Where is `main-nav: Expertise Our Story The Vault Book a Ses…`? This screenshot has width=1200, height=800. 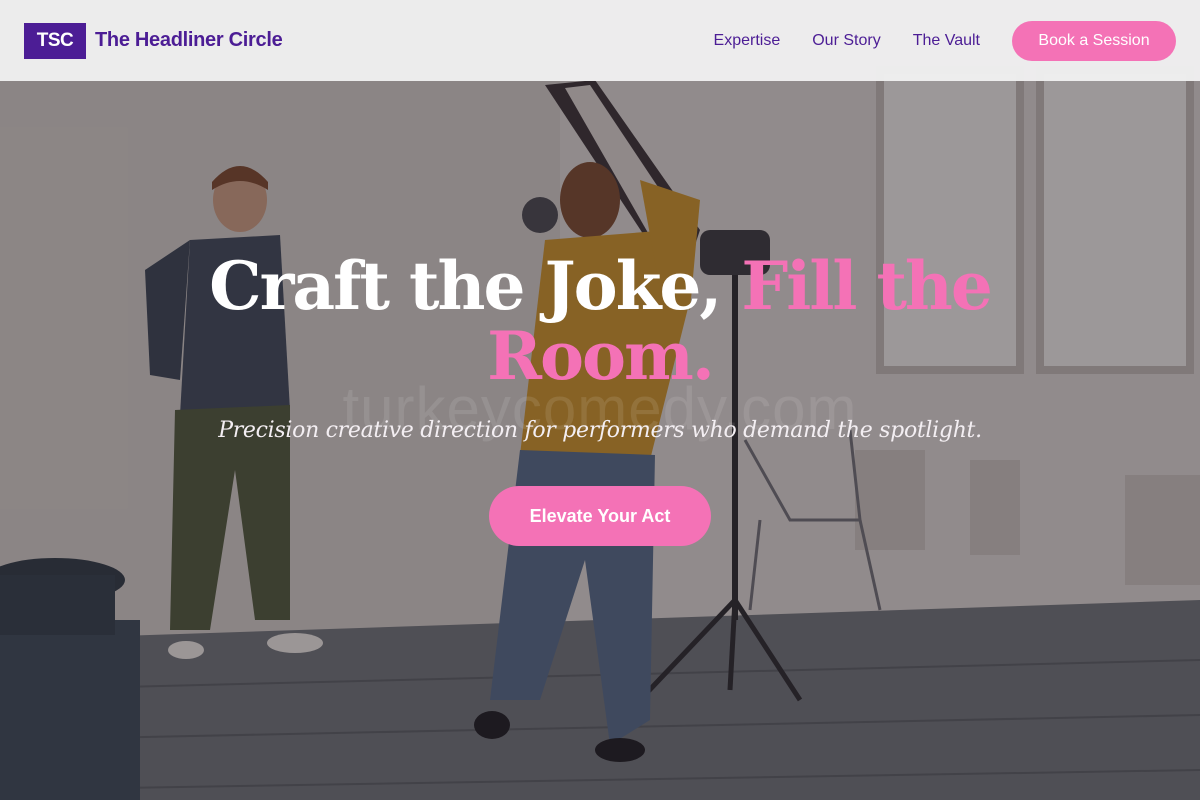
main-nav: Expertise Our Story The Vault Book a Ses… is located at coordinates (945, 40).